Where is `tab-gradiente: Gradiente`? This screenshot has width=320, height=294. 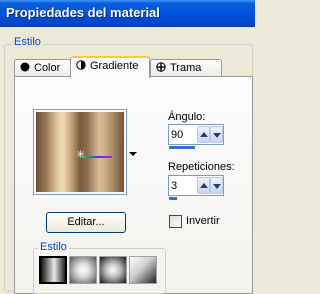 tab-gradiente: Gradiente is located at coordinates (110, 67).